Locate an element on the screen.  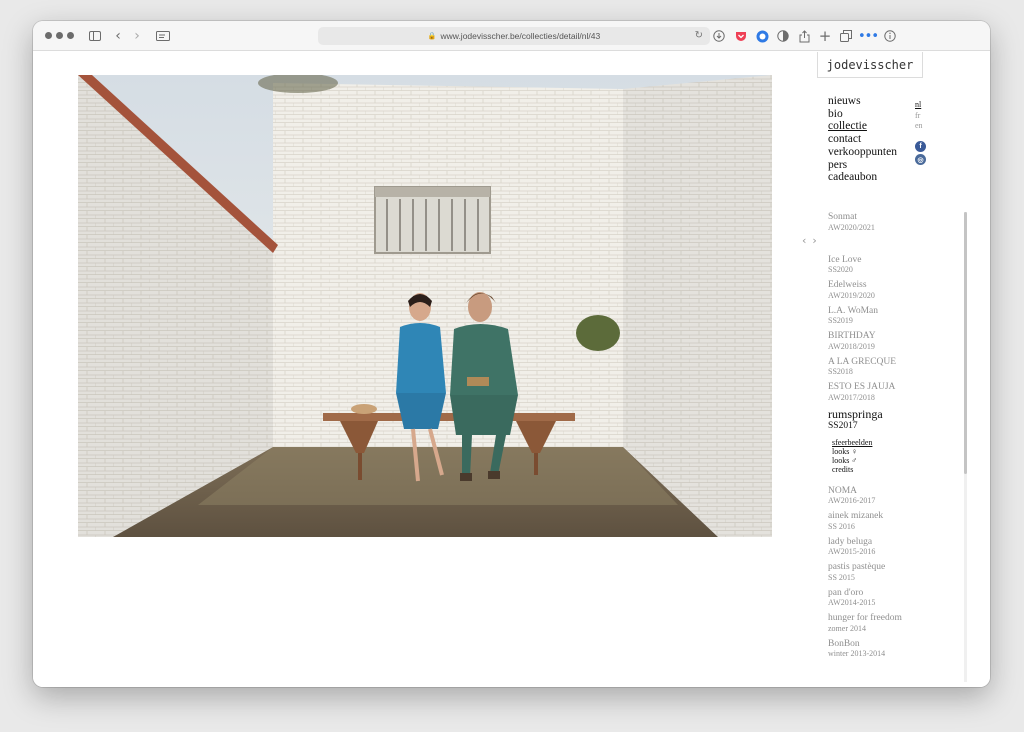
lock-icon: 🔒 is located at coordinates (432, 36).